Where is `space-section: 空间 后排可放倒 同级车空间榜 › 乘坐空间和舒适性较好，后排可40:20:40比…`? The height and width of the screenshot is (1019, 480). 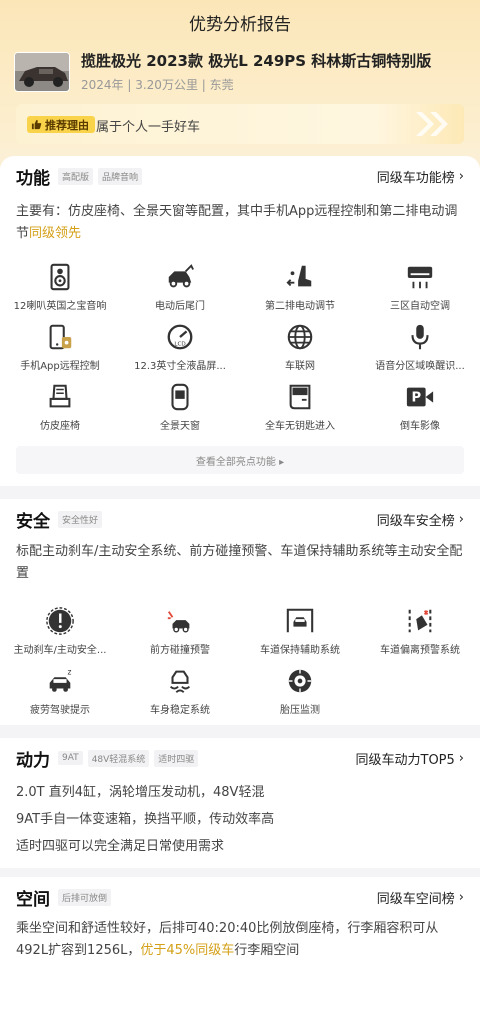 space-section: 空间 后排可放倒 同级车空间榜 › 乘坐空间和舒适性较好，后排可40:20:40比… is located at coordinates (240, 948).